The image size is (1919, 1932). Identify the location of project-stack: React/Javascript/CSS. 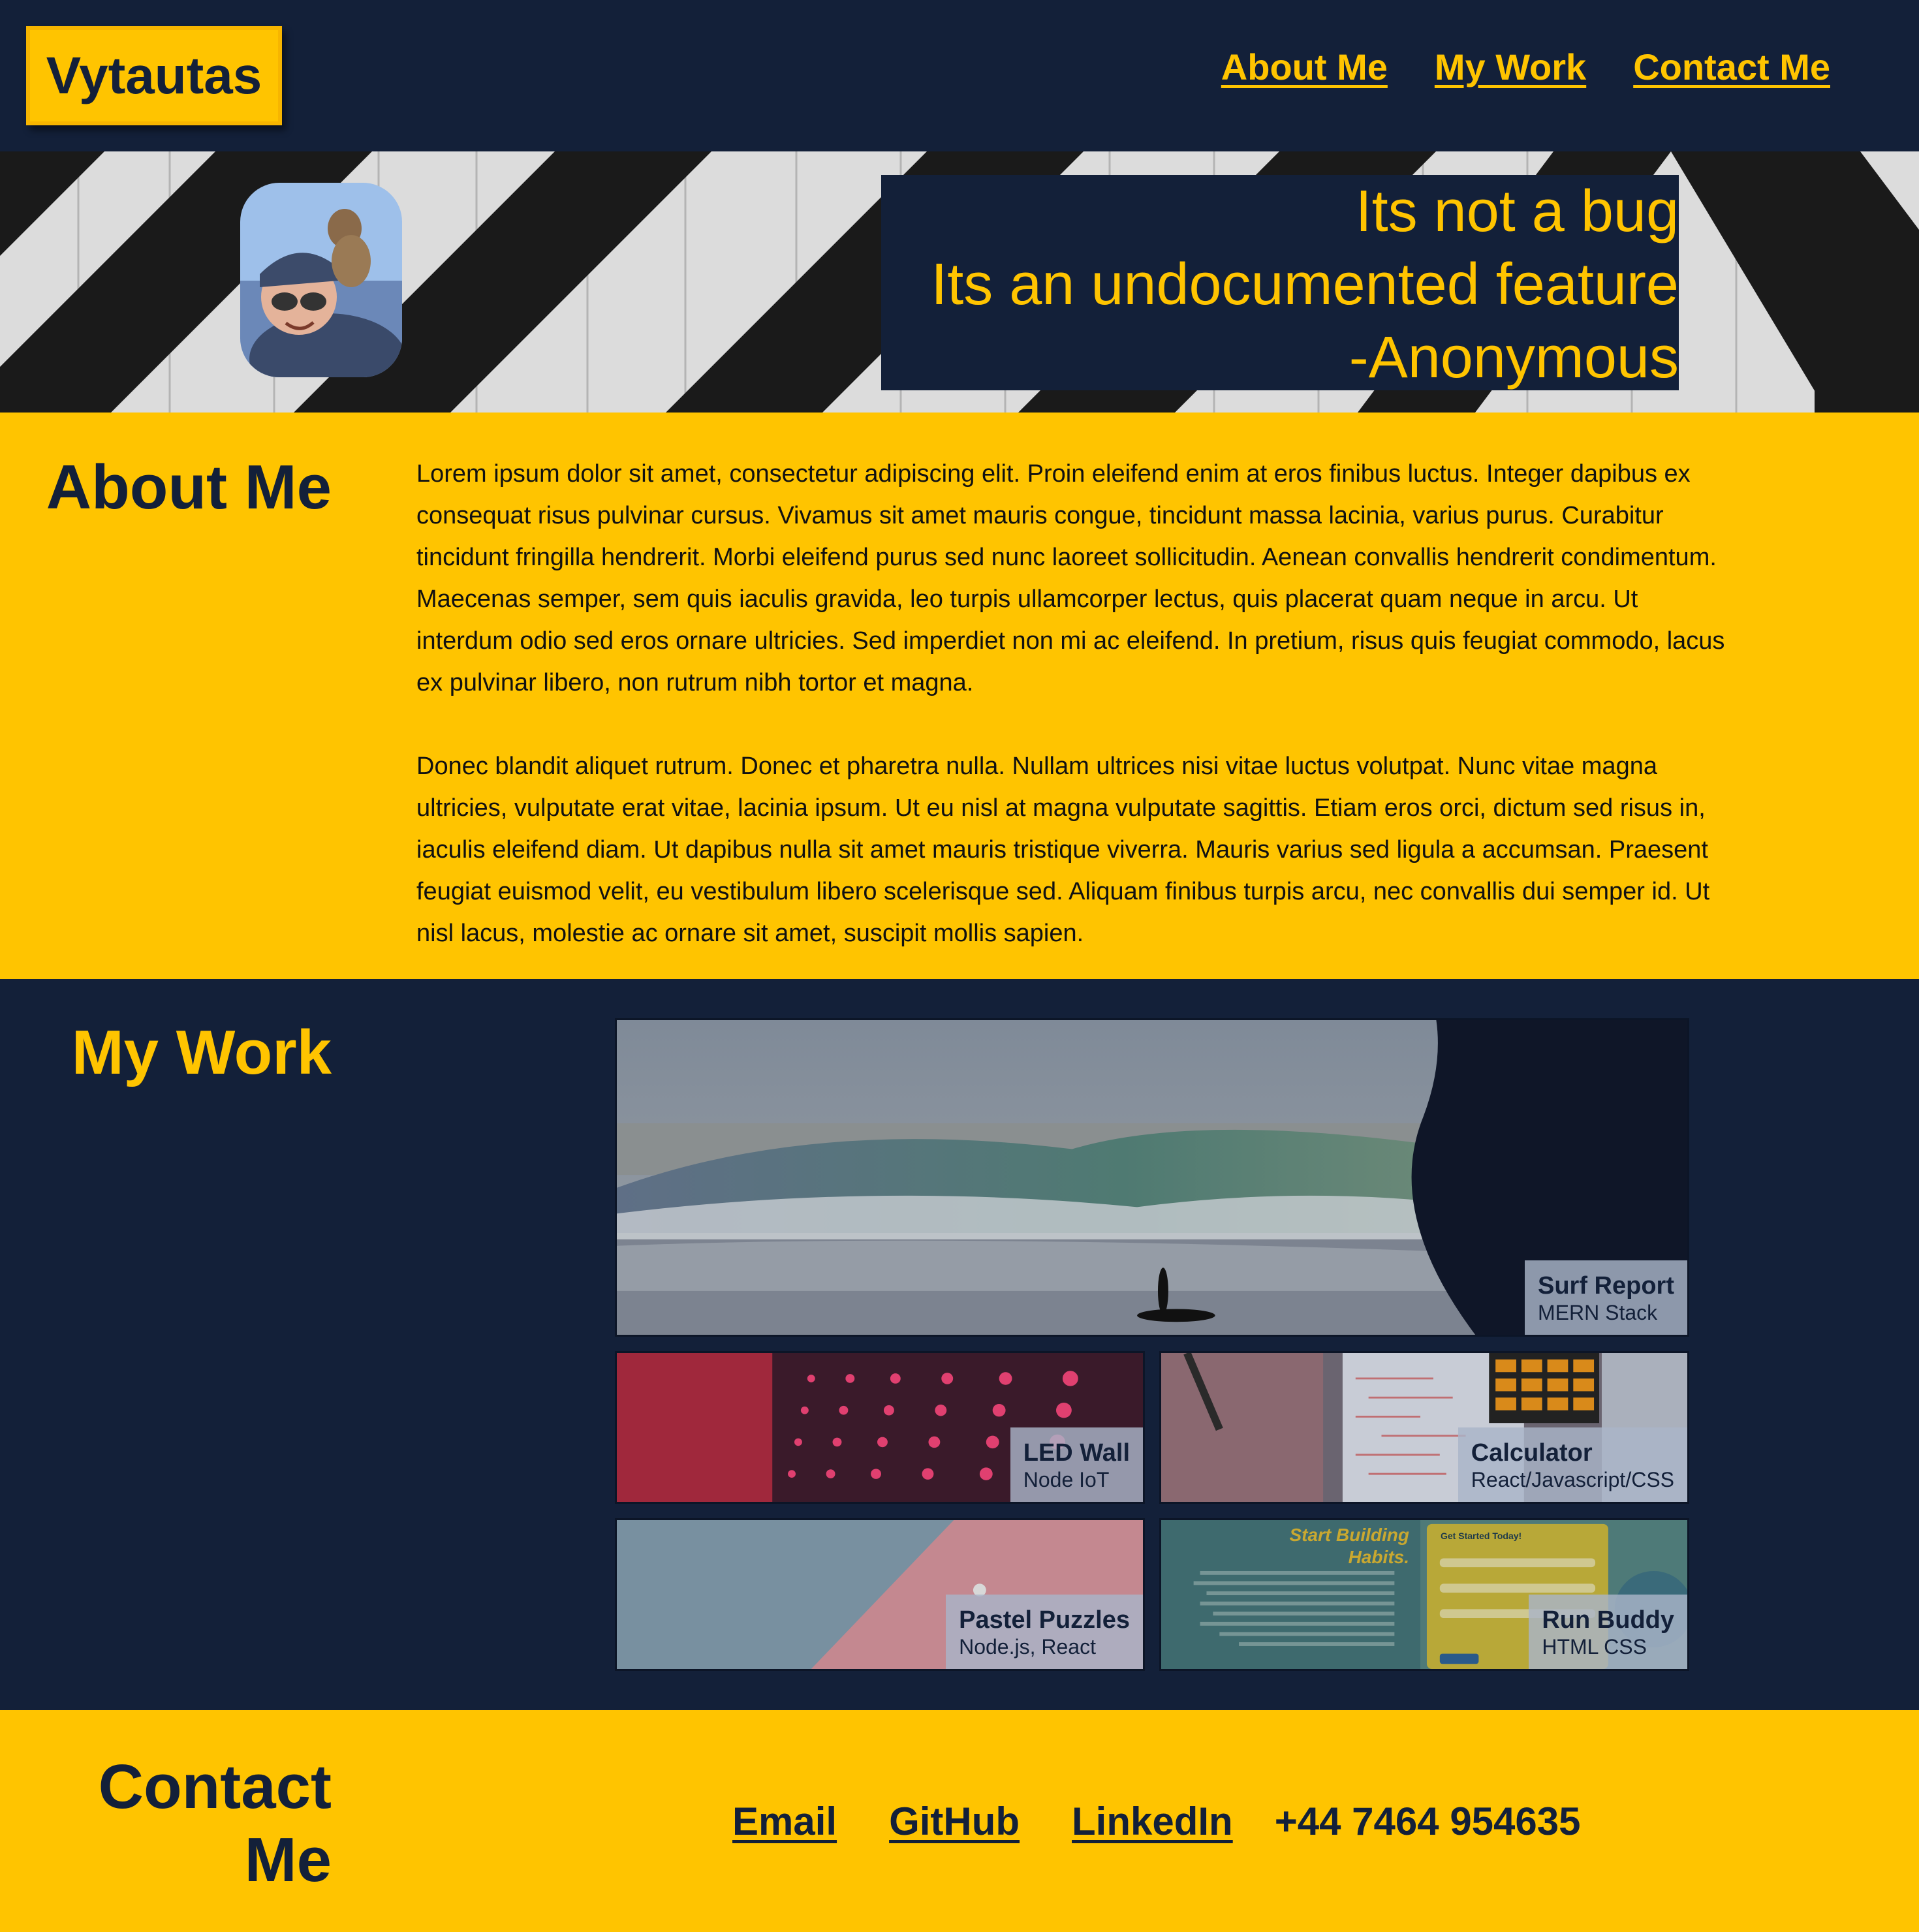
(1572, 1479).